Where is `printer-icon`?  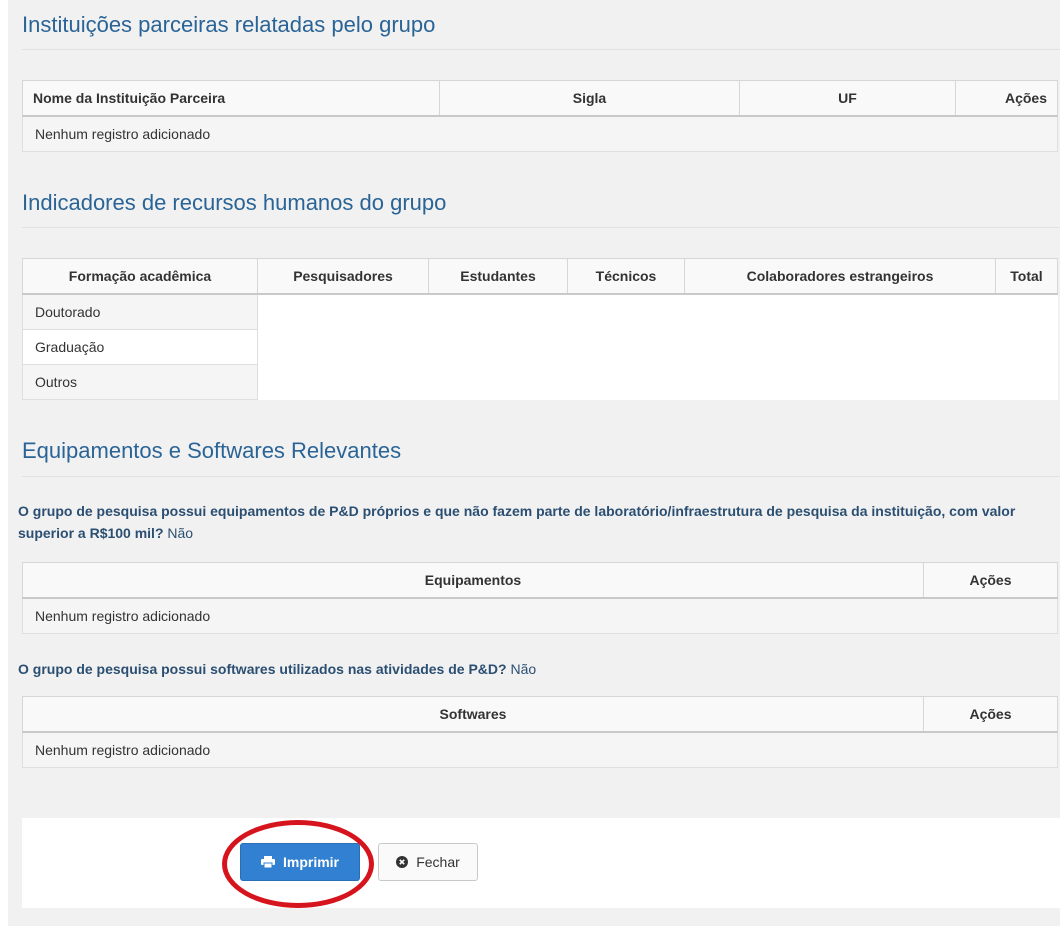 printer-icon is located at coordinates (267, 862).